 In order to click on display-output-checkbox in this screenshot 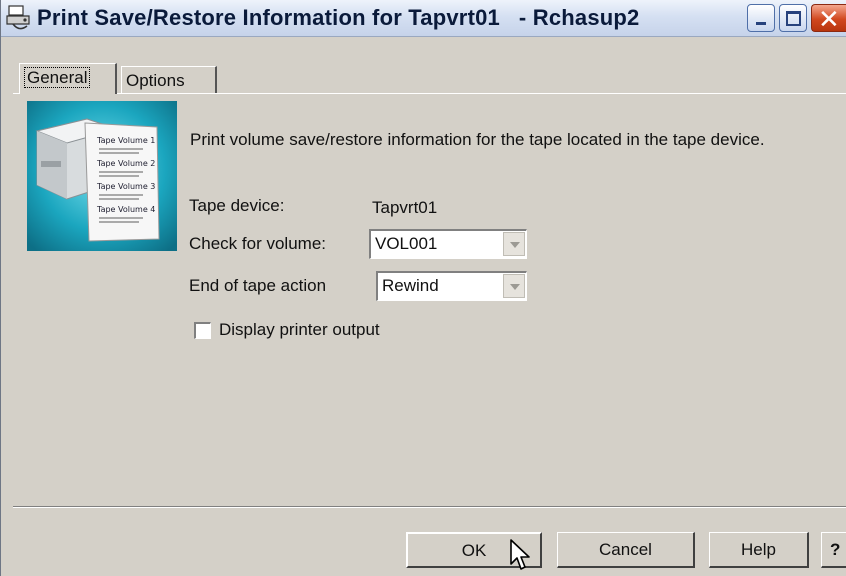, I will do `click(202, 330)`.